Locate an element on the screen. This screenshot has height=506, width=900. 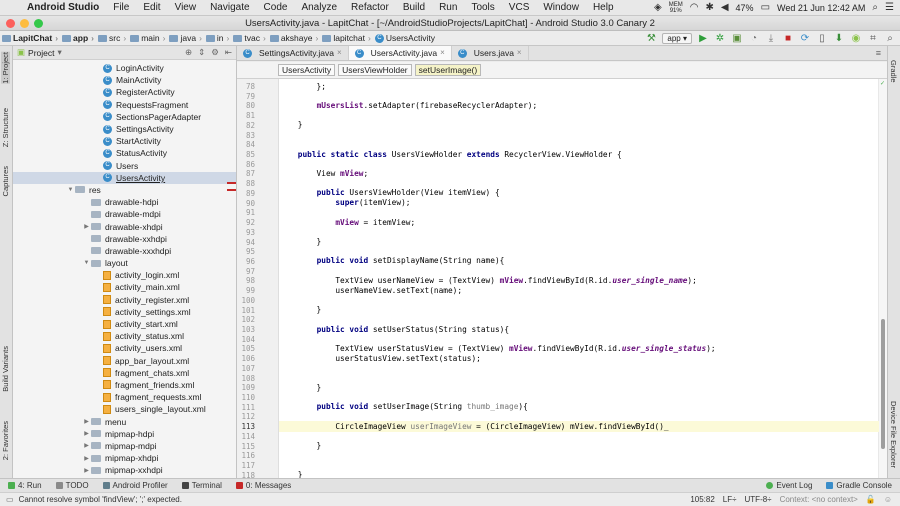
code-line: userStatusView.setText(status); is located at coordinates (380, 358).